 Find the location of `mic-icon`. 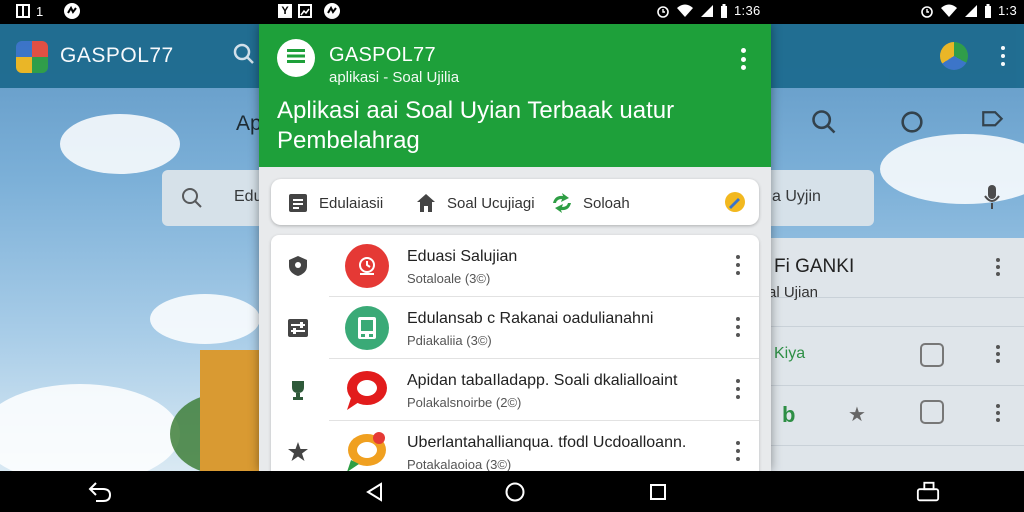

mic-icon is located at coordinates (992, 199).